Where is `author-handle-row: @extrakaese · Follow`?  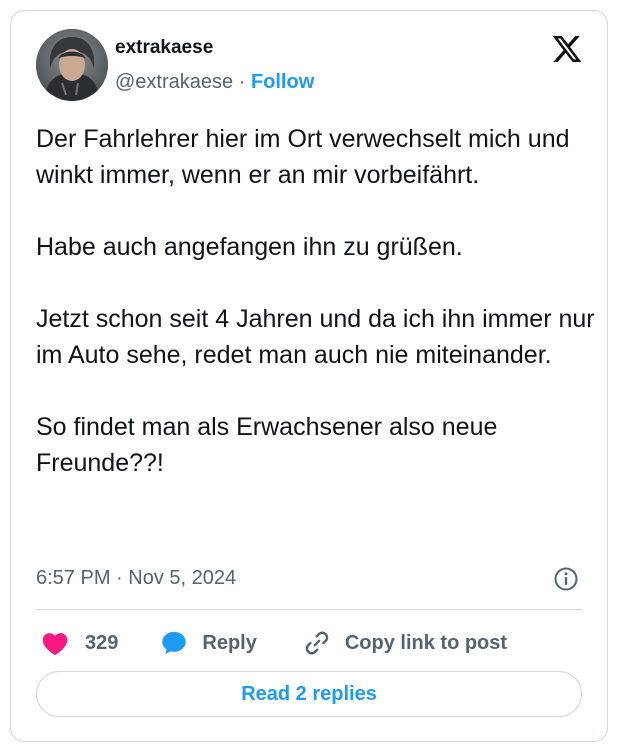
author-handle-row: @extrakaese · Follow is located at coordinates (214, 82).